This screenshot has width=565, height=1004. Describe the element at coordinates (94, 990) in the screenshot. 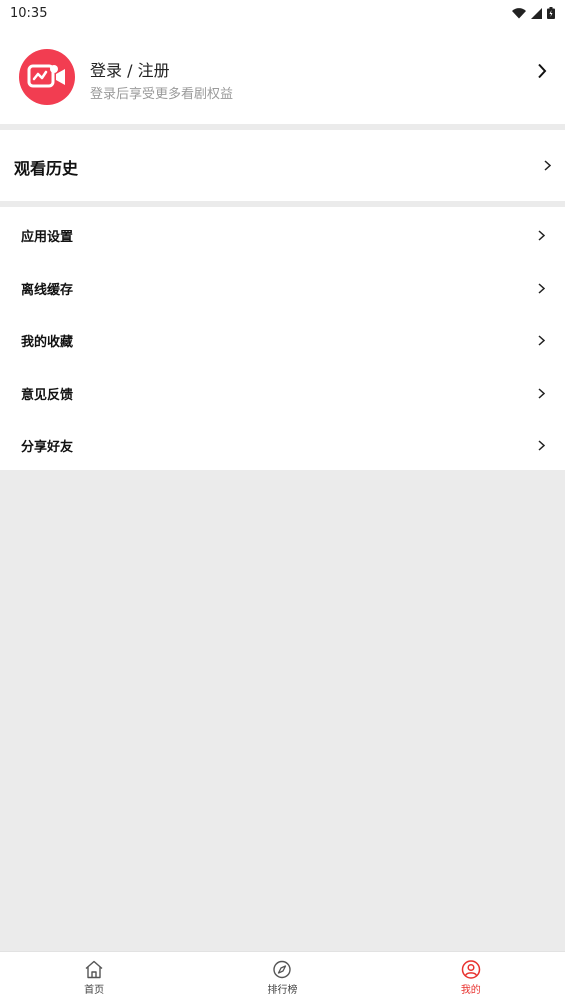

I see `tab-label: 首页` at that location.